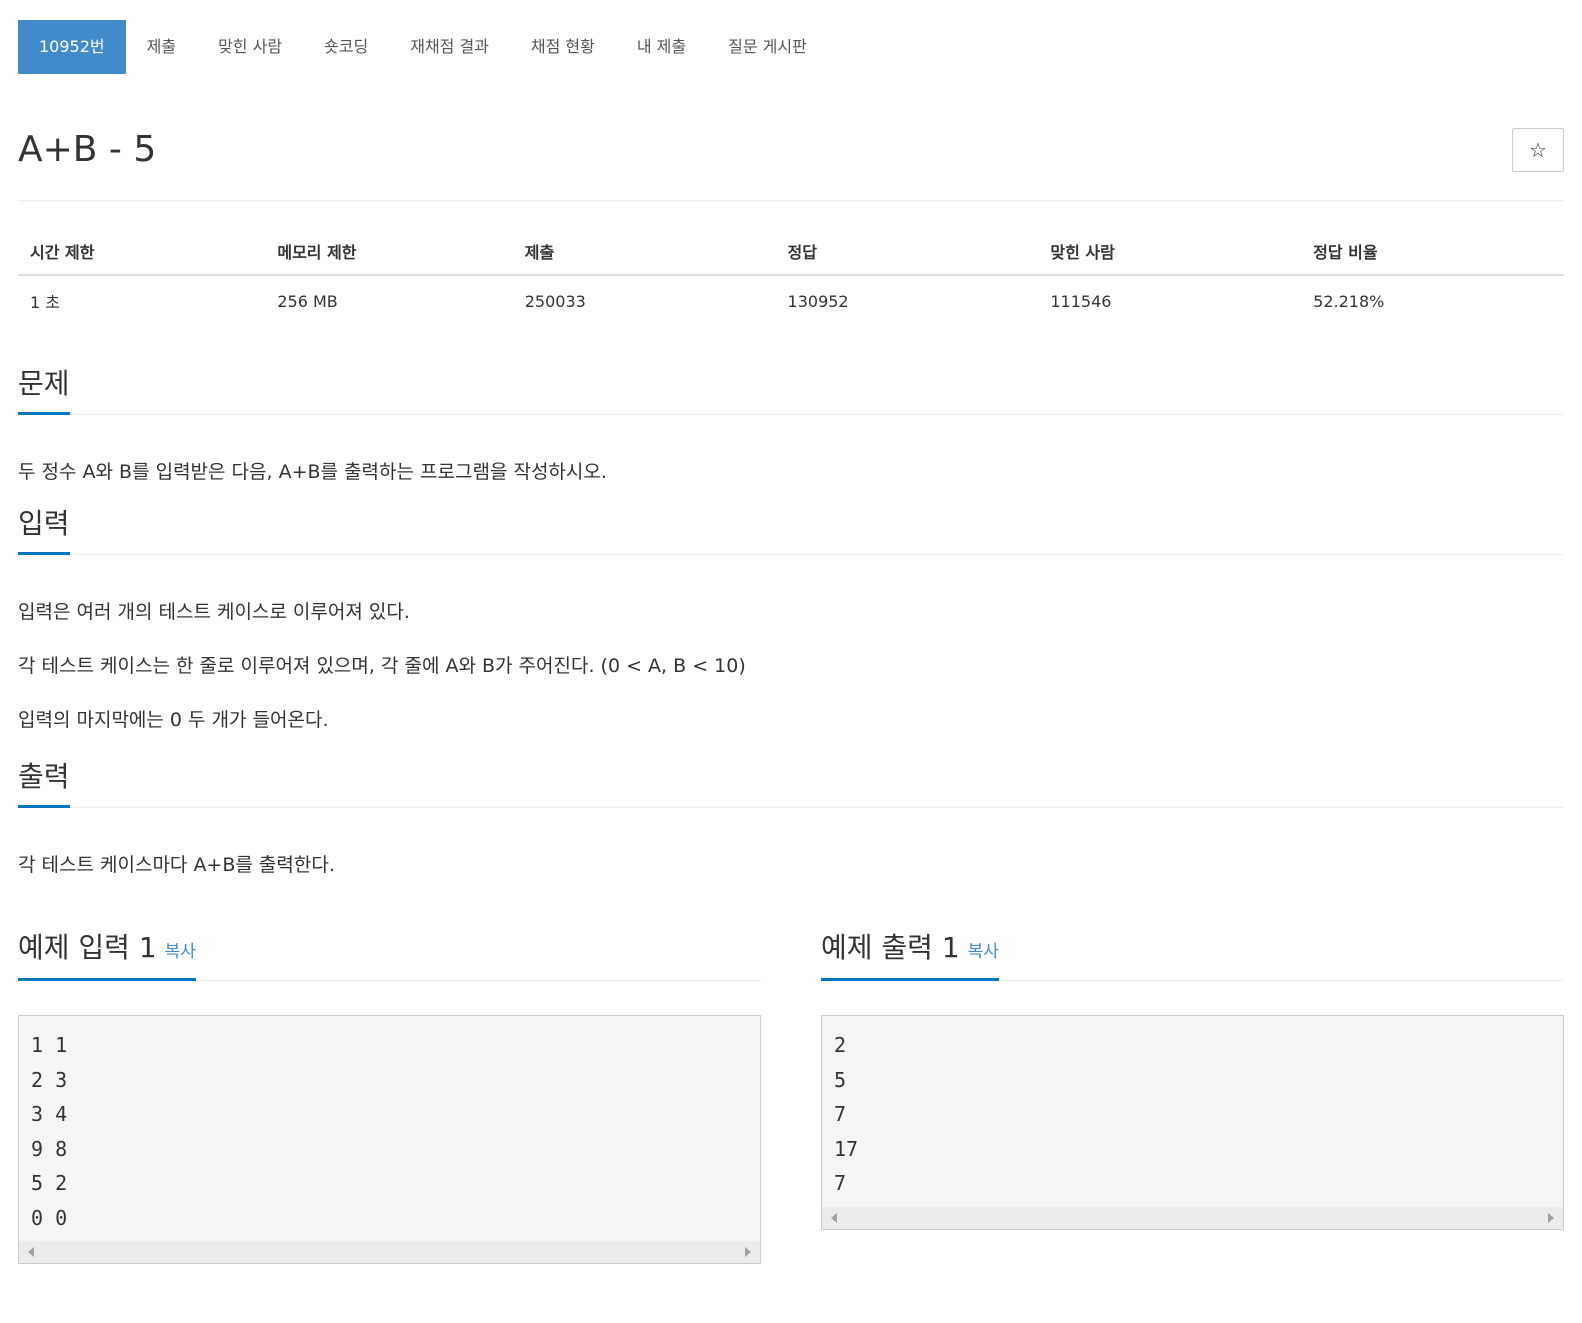  I want to click on copy-sample-output-link: 복사, so click(983, 952).